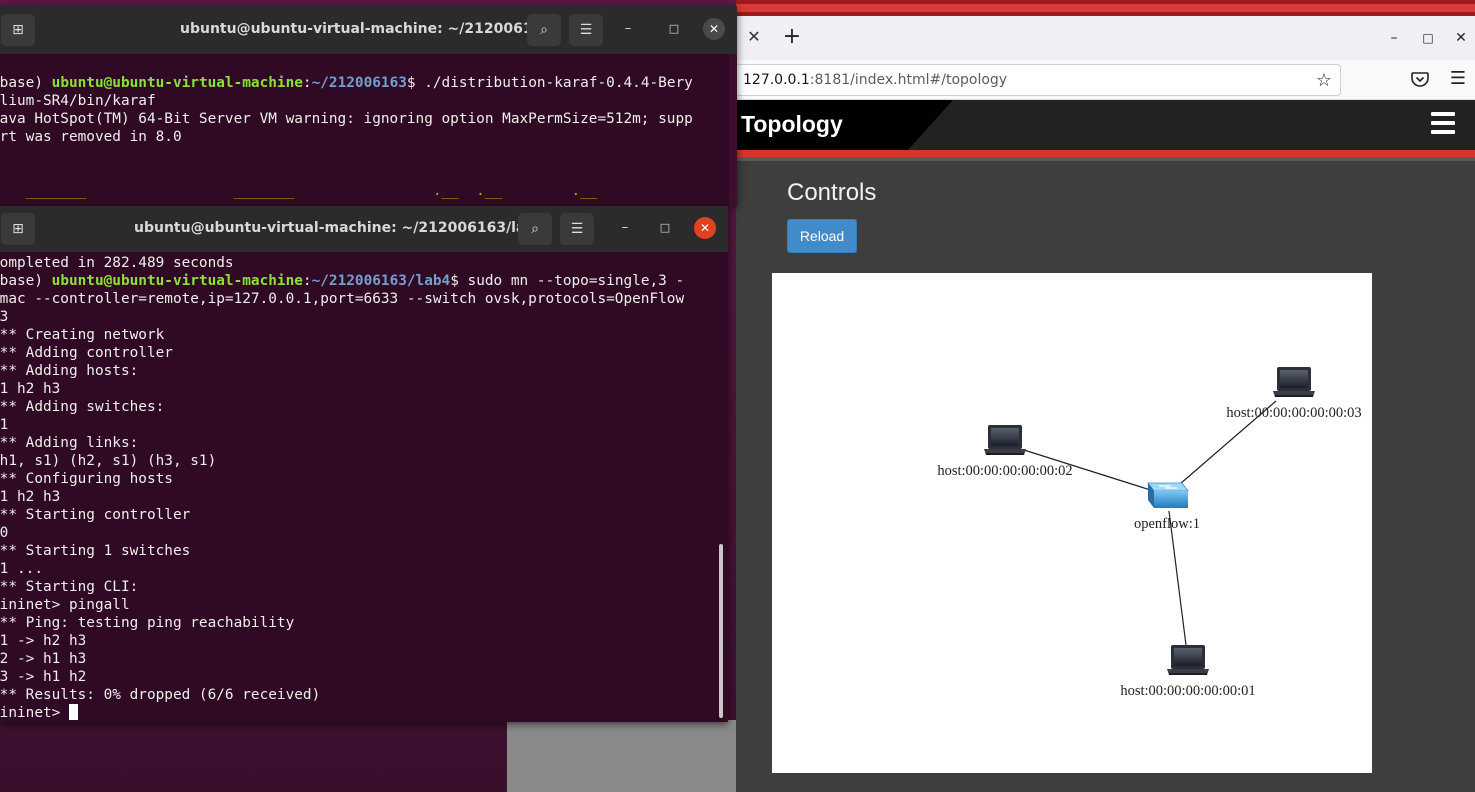 The height and width of the screenshot is (792, 1475). I want to click on tab-close-icon: ✕, so click(754, 37).